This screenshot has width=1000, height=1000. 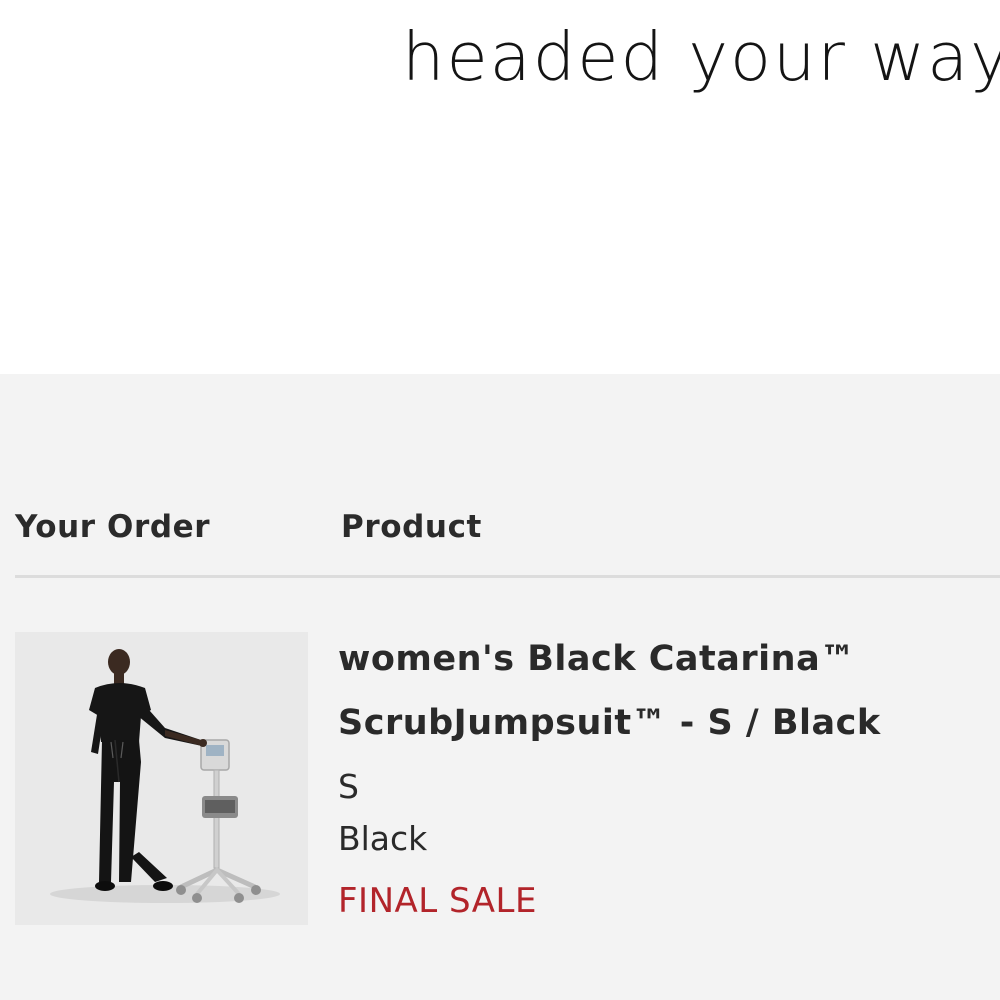 What do you see at coordinates (507, 576) in the screenshot?
I see `order-divider` at bounding box center [507, 576].